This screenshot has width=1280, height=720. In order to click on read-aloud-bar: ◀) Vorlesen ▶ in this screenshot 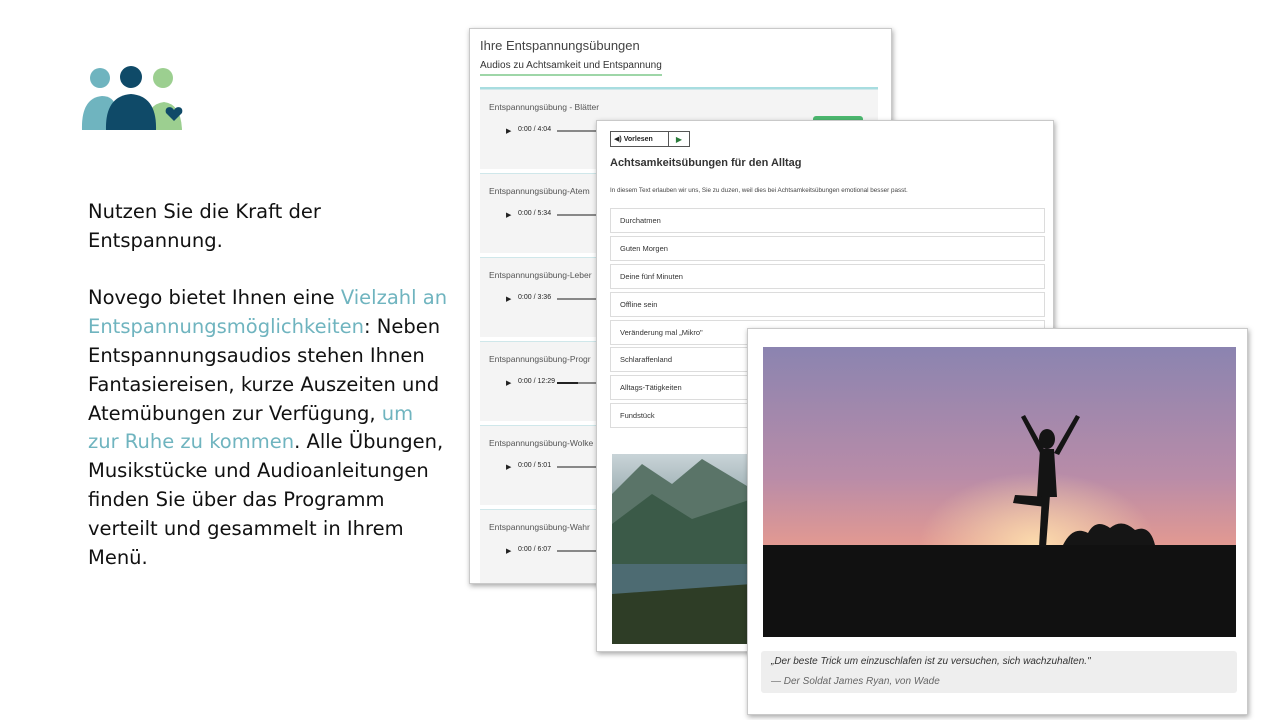, I will do `click(650, 139)`.